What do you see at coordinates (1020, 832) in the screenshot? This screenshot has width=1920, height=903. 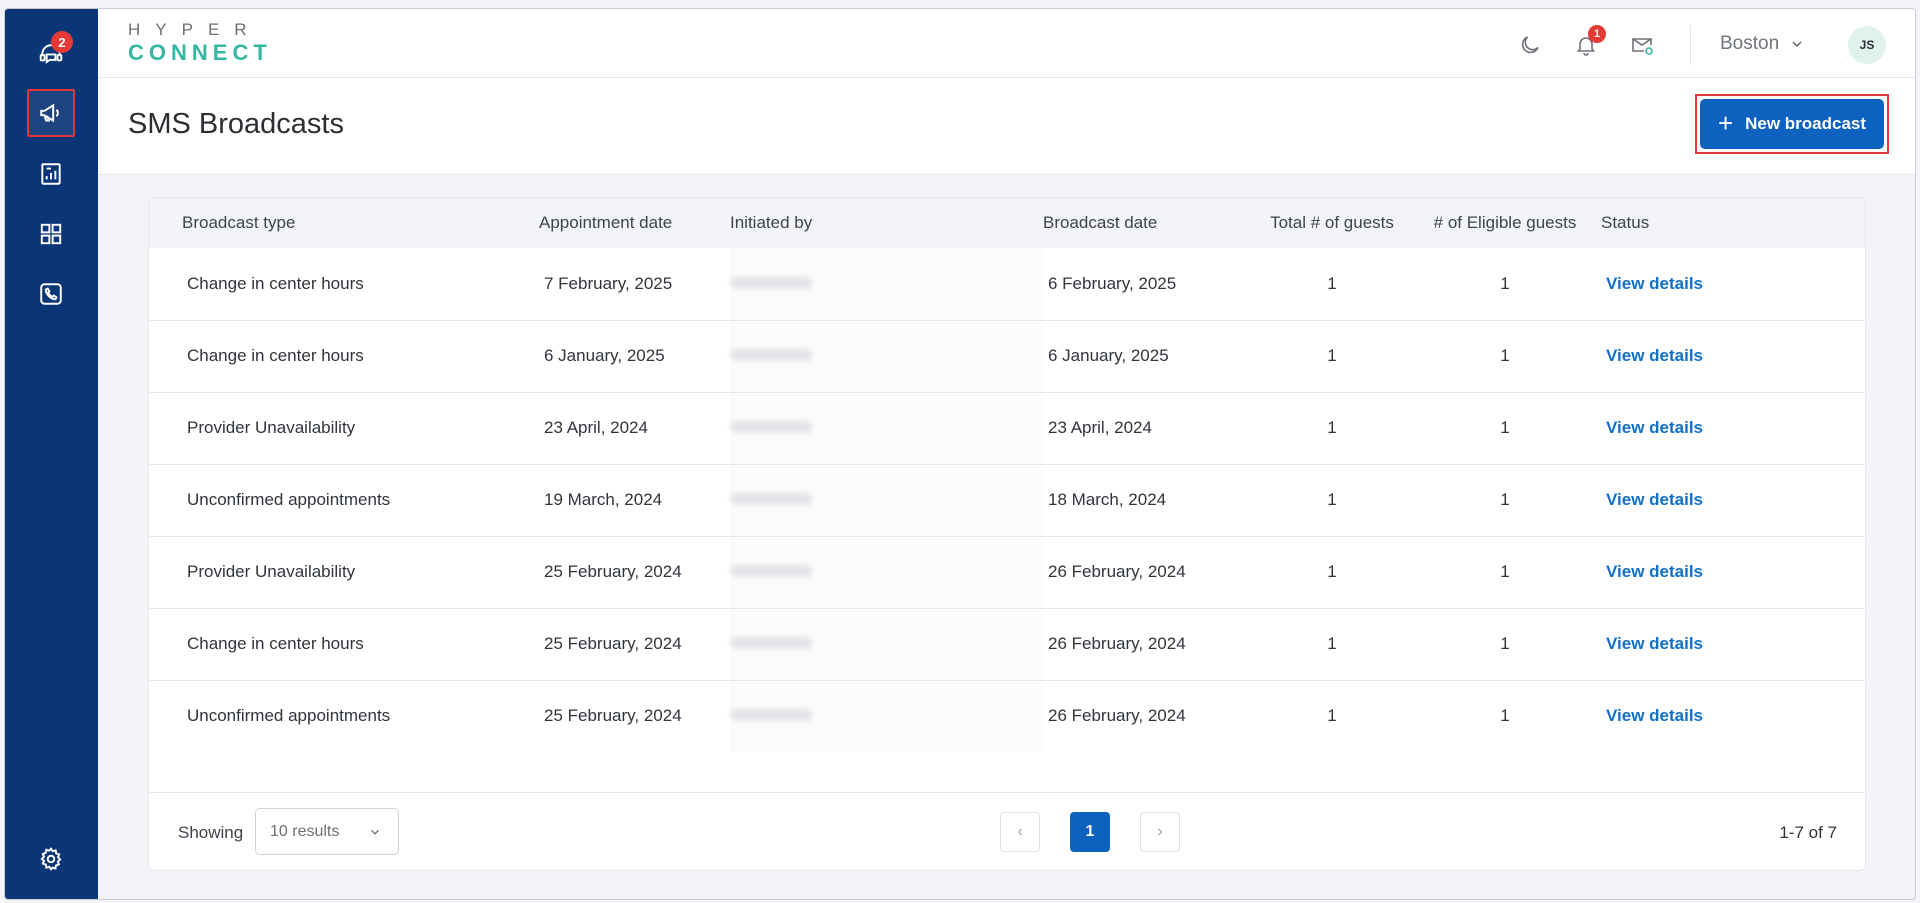 I see `prev-page-button: ‹` at bounding box center [1020, 832].